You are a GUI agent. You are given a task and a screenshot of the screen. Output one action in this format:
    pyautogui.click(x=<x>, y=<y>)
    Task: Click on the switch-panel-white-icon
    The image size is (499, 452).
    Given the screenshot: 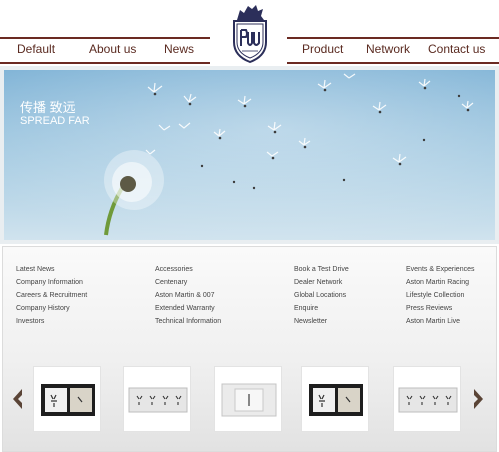 What is the action you would take?
    pyautogui.click(x=249, y=400)
    